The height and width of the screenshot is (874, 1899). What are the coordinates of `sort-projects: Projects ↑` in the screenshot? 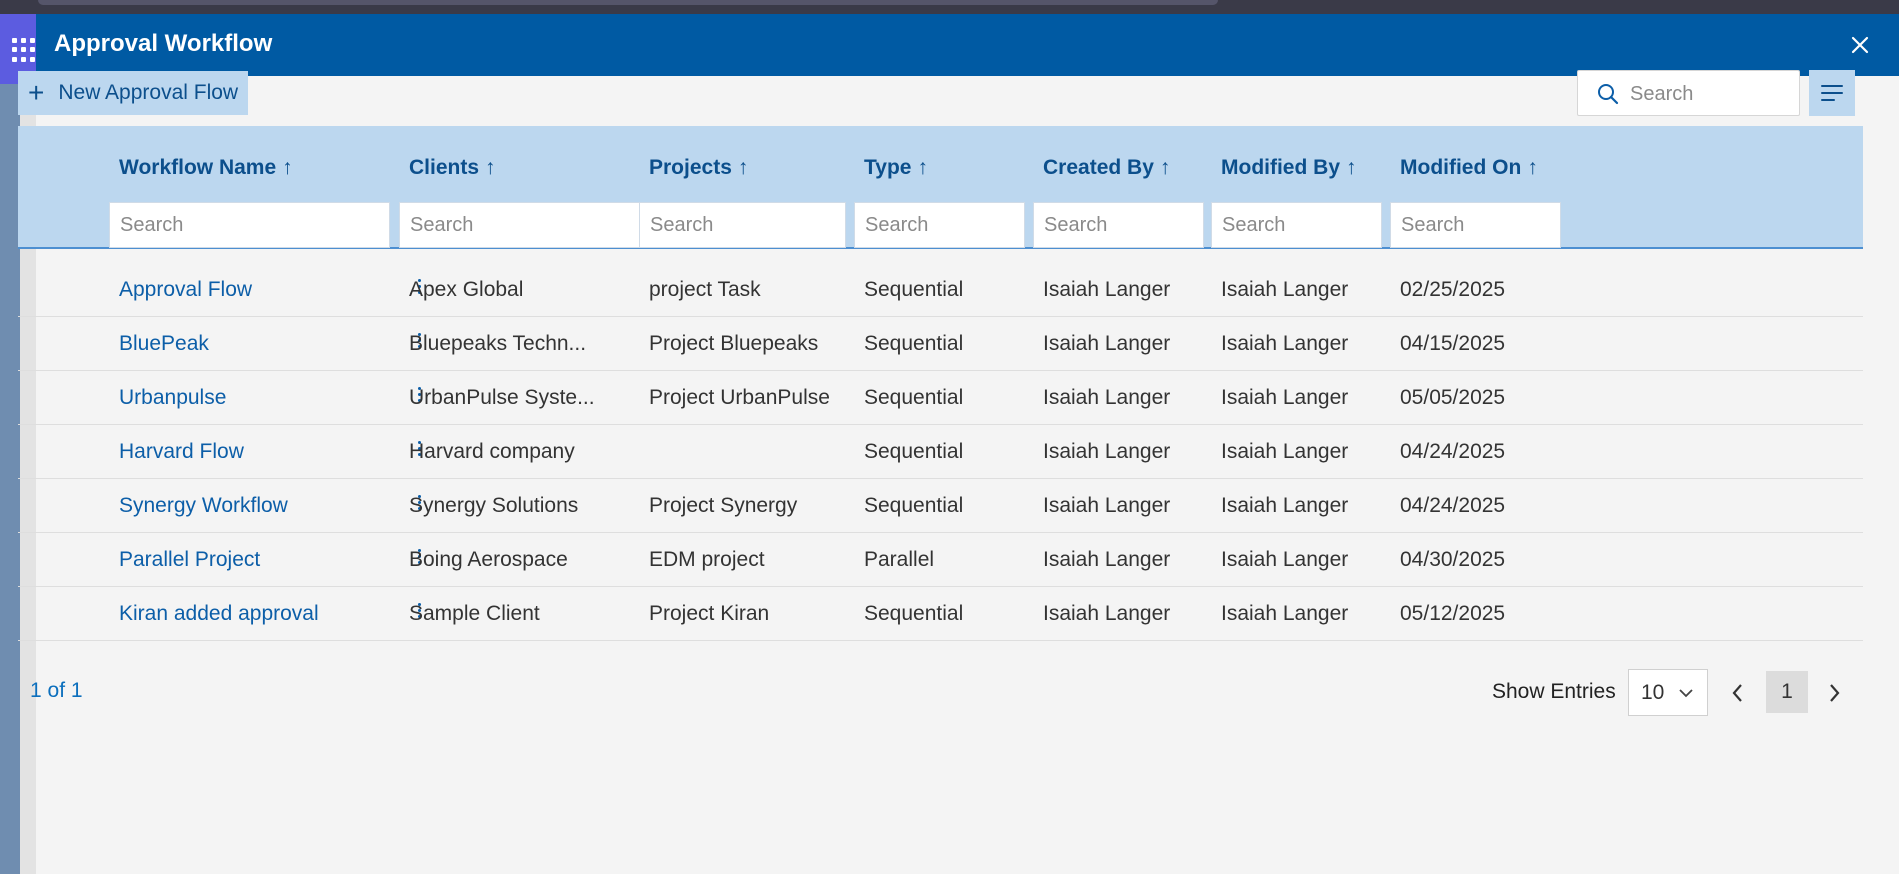 It's located at (698, 168).